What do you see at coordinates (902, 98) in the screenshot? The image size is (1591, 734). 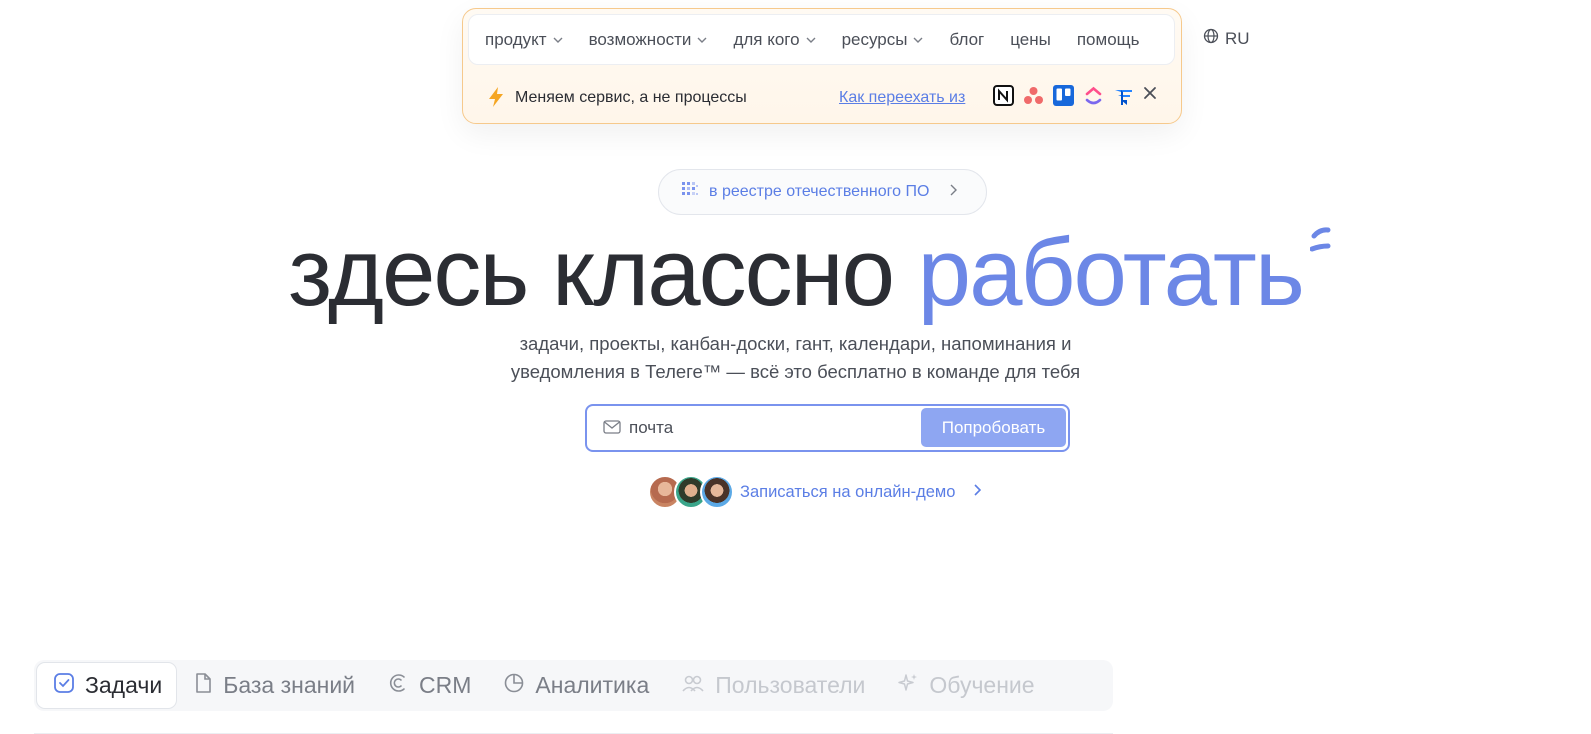 I see `migration-link: Как переехать из` at bounding box center [902, 98].